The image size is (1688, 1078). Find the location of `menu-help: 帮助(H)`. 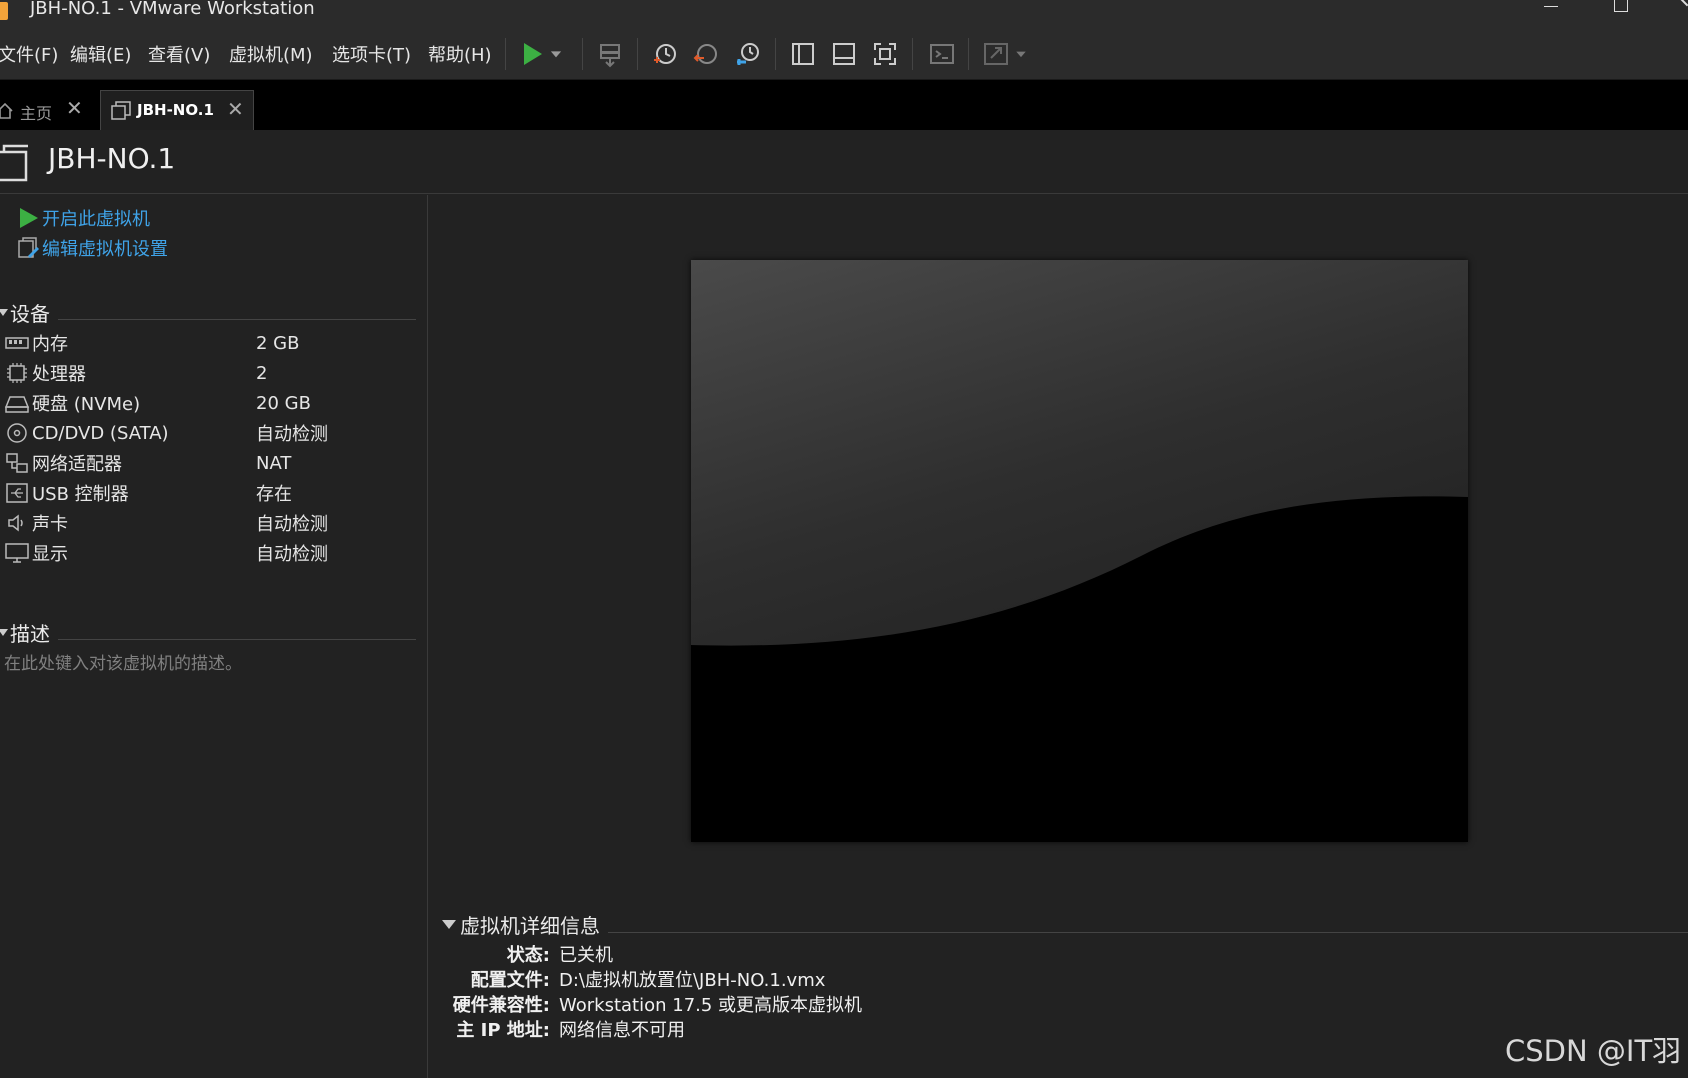

menu-help: 帮助(H) is located at coordinates (460, 54).